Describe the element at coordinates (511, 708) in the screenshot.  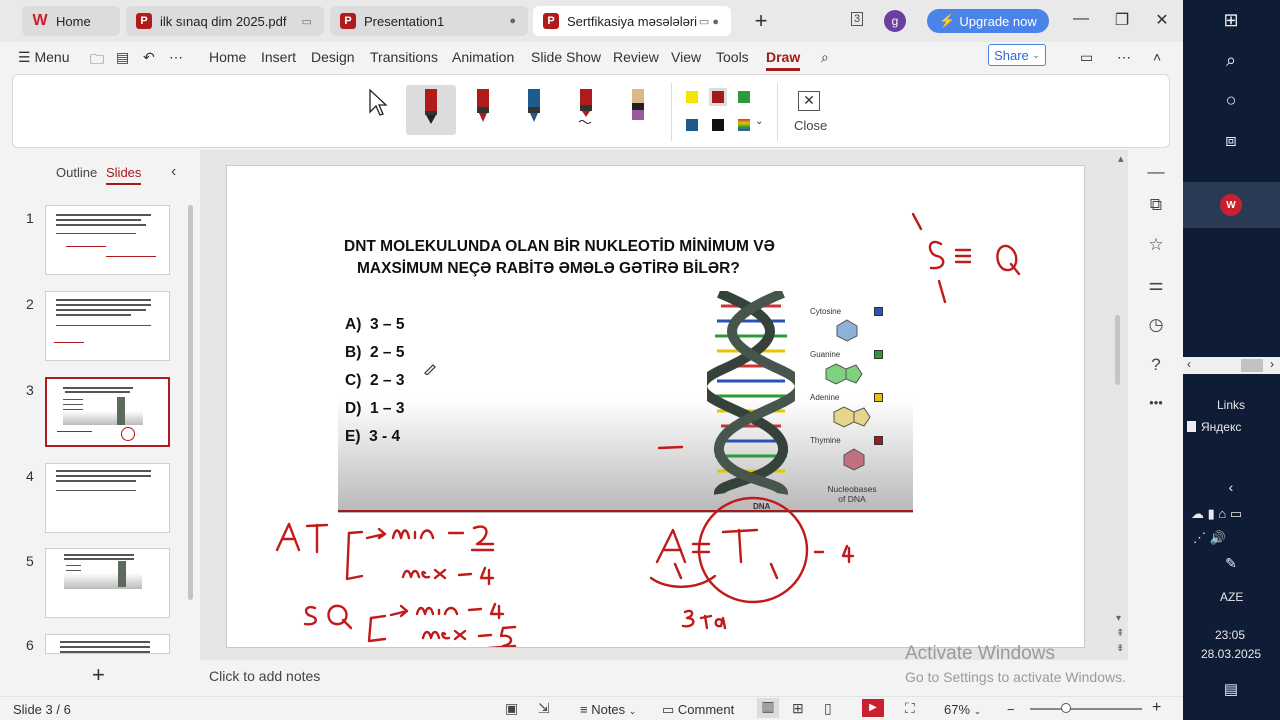
I see `fit-slide-icon: ▣` at that location.